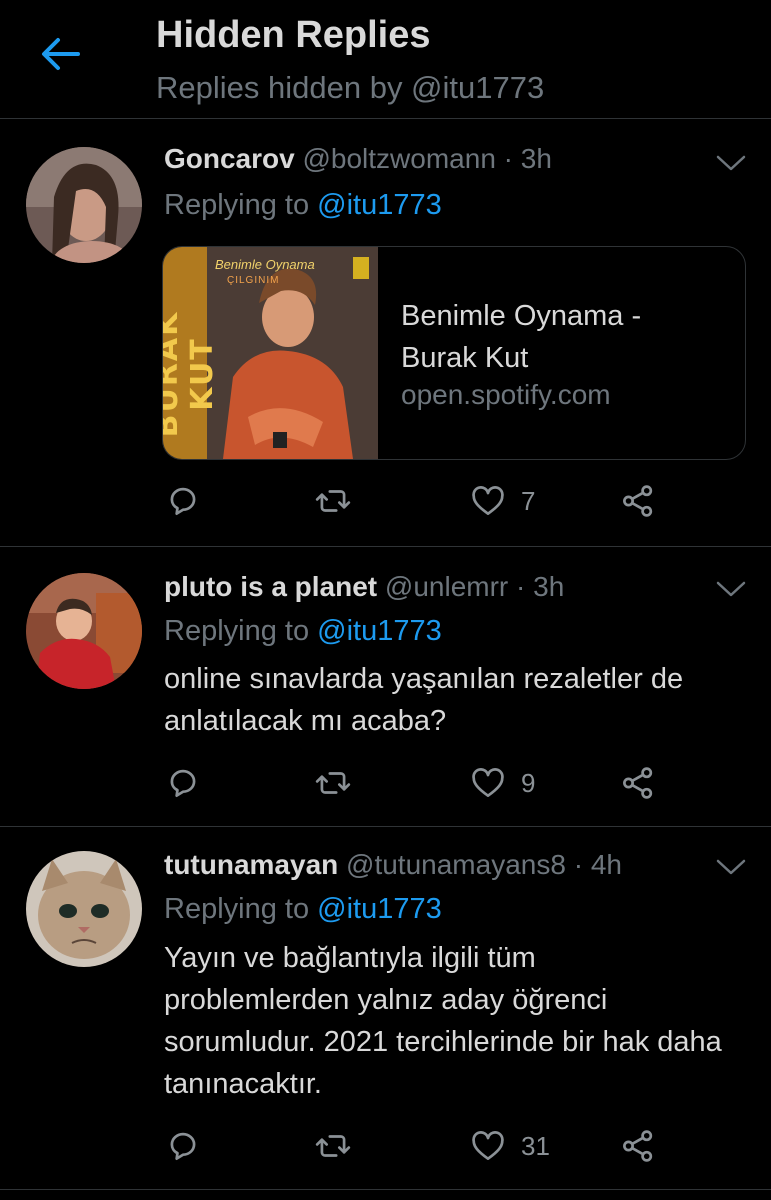 This screenshot has width=771, height=1200. I want to click on page-subtitle: Replies hidden by @itu1773, so click(350, 87).